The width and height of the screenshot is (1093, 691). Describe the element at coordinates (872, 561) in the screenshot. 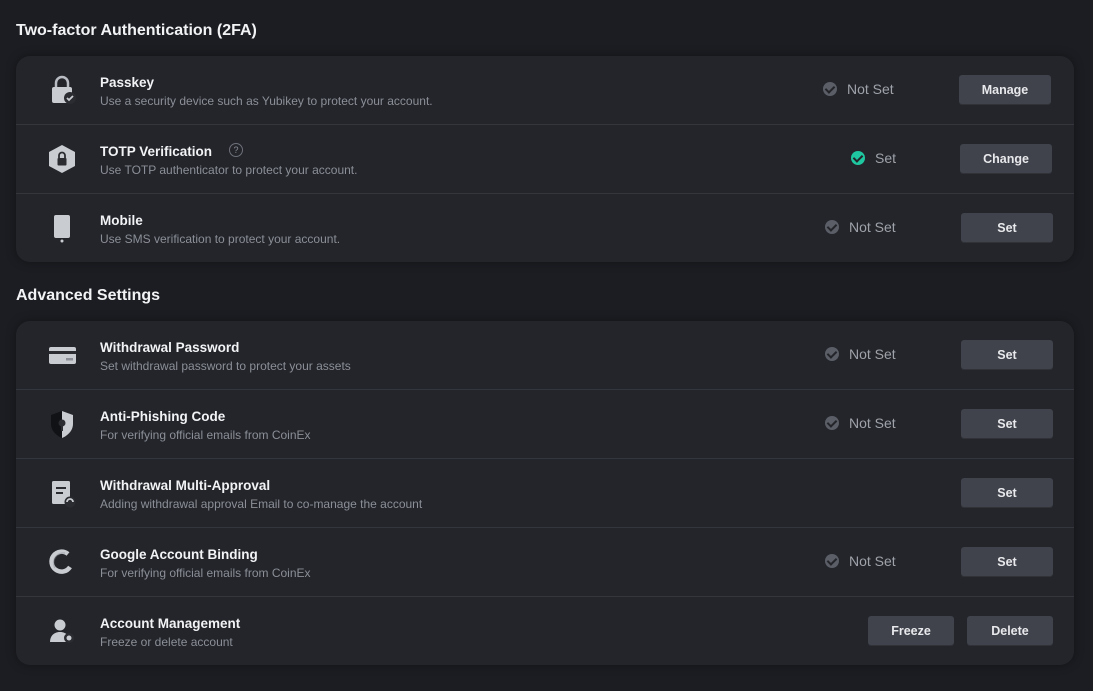

I see `google-binding-status-text: Not Set` at that location.